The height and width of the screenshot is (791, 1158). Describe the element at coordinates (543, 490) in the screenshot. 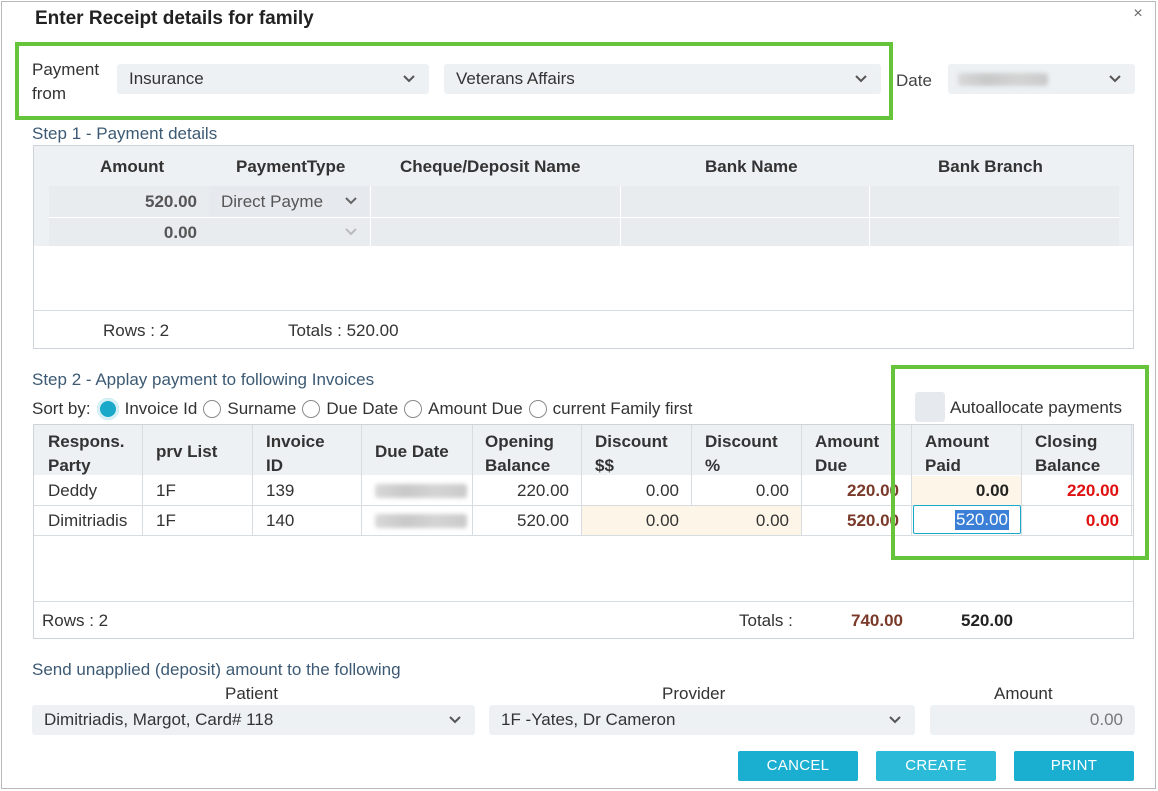

I see `row1-opening: 220.00` at that location.